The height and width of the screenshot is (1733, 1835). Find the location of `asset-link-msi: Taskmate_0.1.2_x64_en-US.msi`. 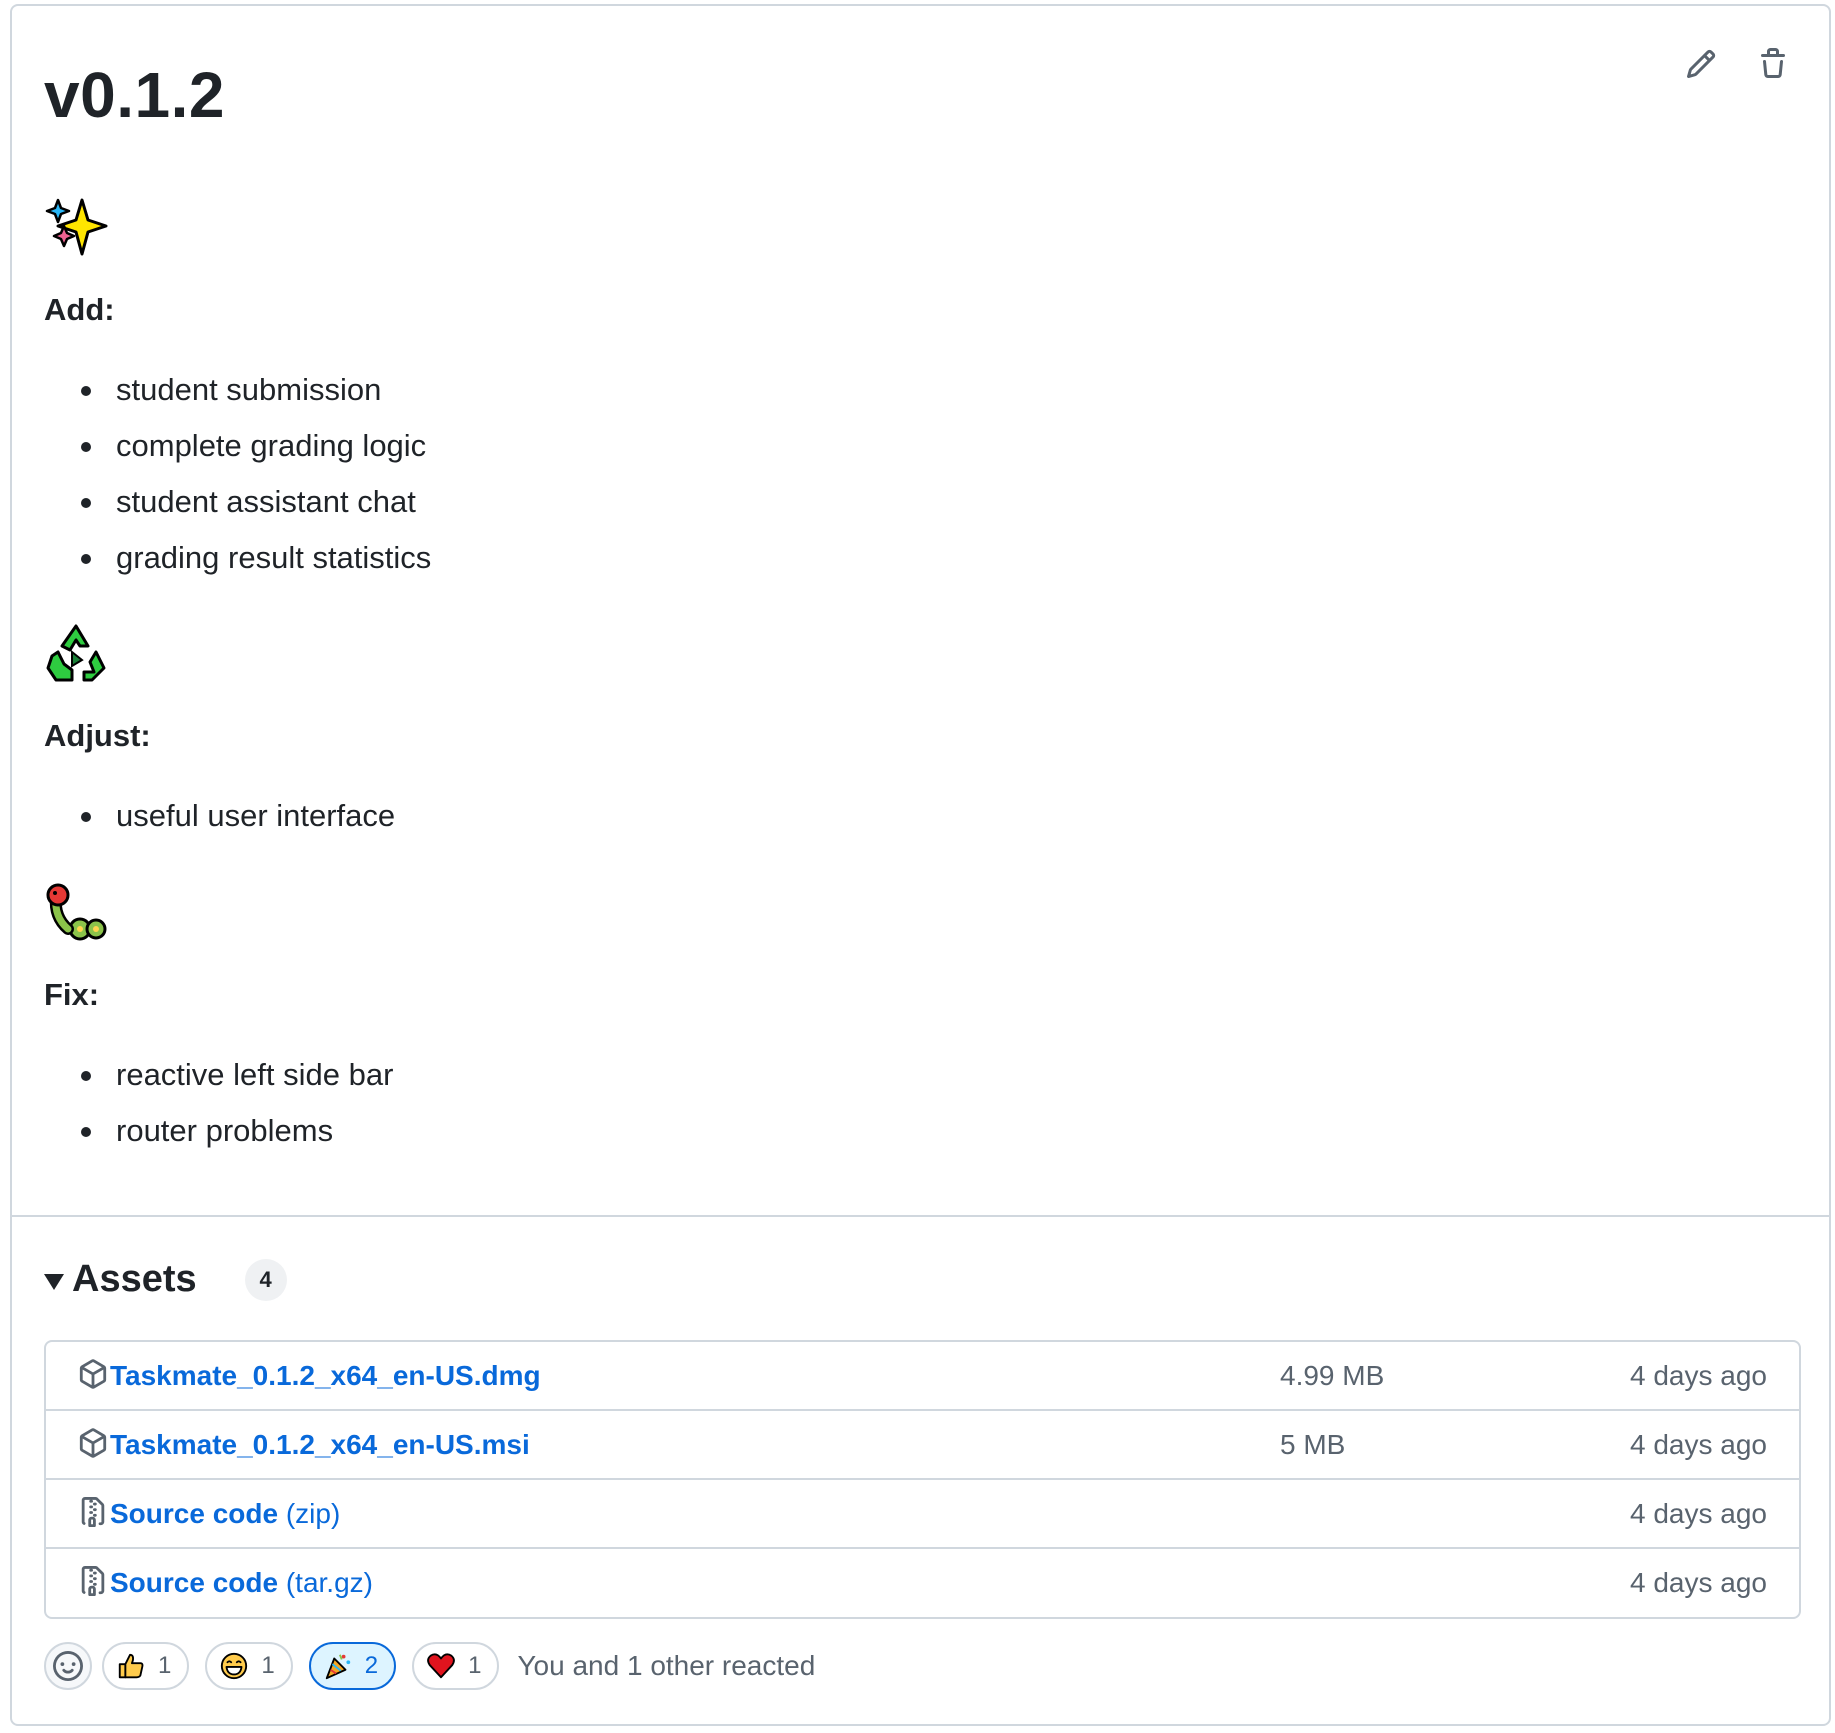

asset-link-msi: Taskmate_0.1.2_x64_en-US.msi is located at coordinates (320, 1444).